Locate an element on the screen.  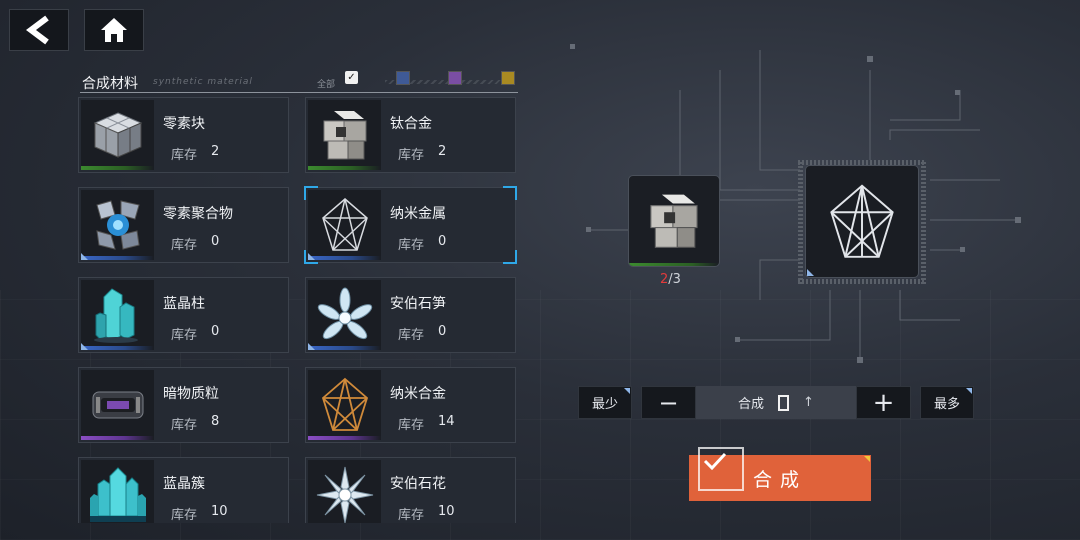
material-card: 钛合金 库存 2 is located at coordinates (410, 135).